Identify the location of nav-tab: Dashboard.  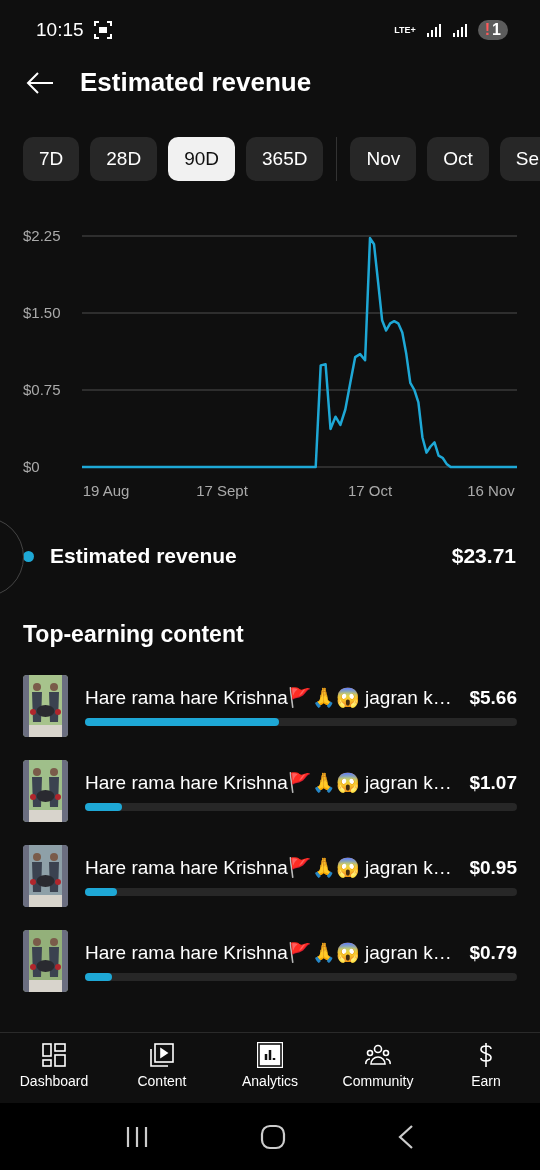
(54, 1068).